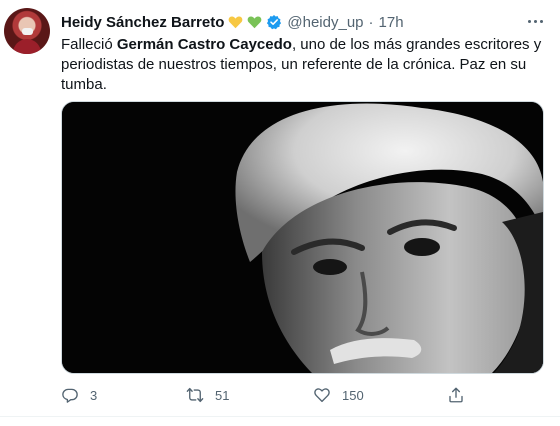  I want to click on retweet-icon, so click(195, 395).